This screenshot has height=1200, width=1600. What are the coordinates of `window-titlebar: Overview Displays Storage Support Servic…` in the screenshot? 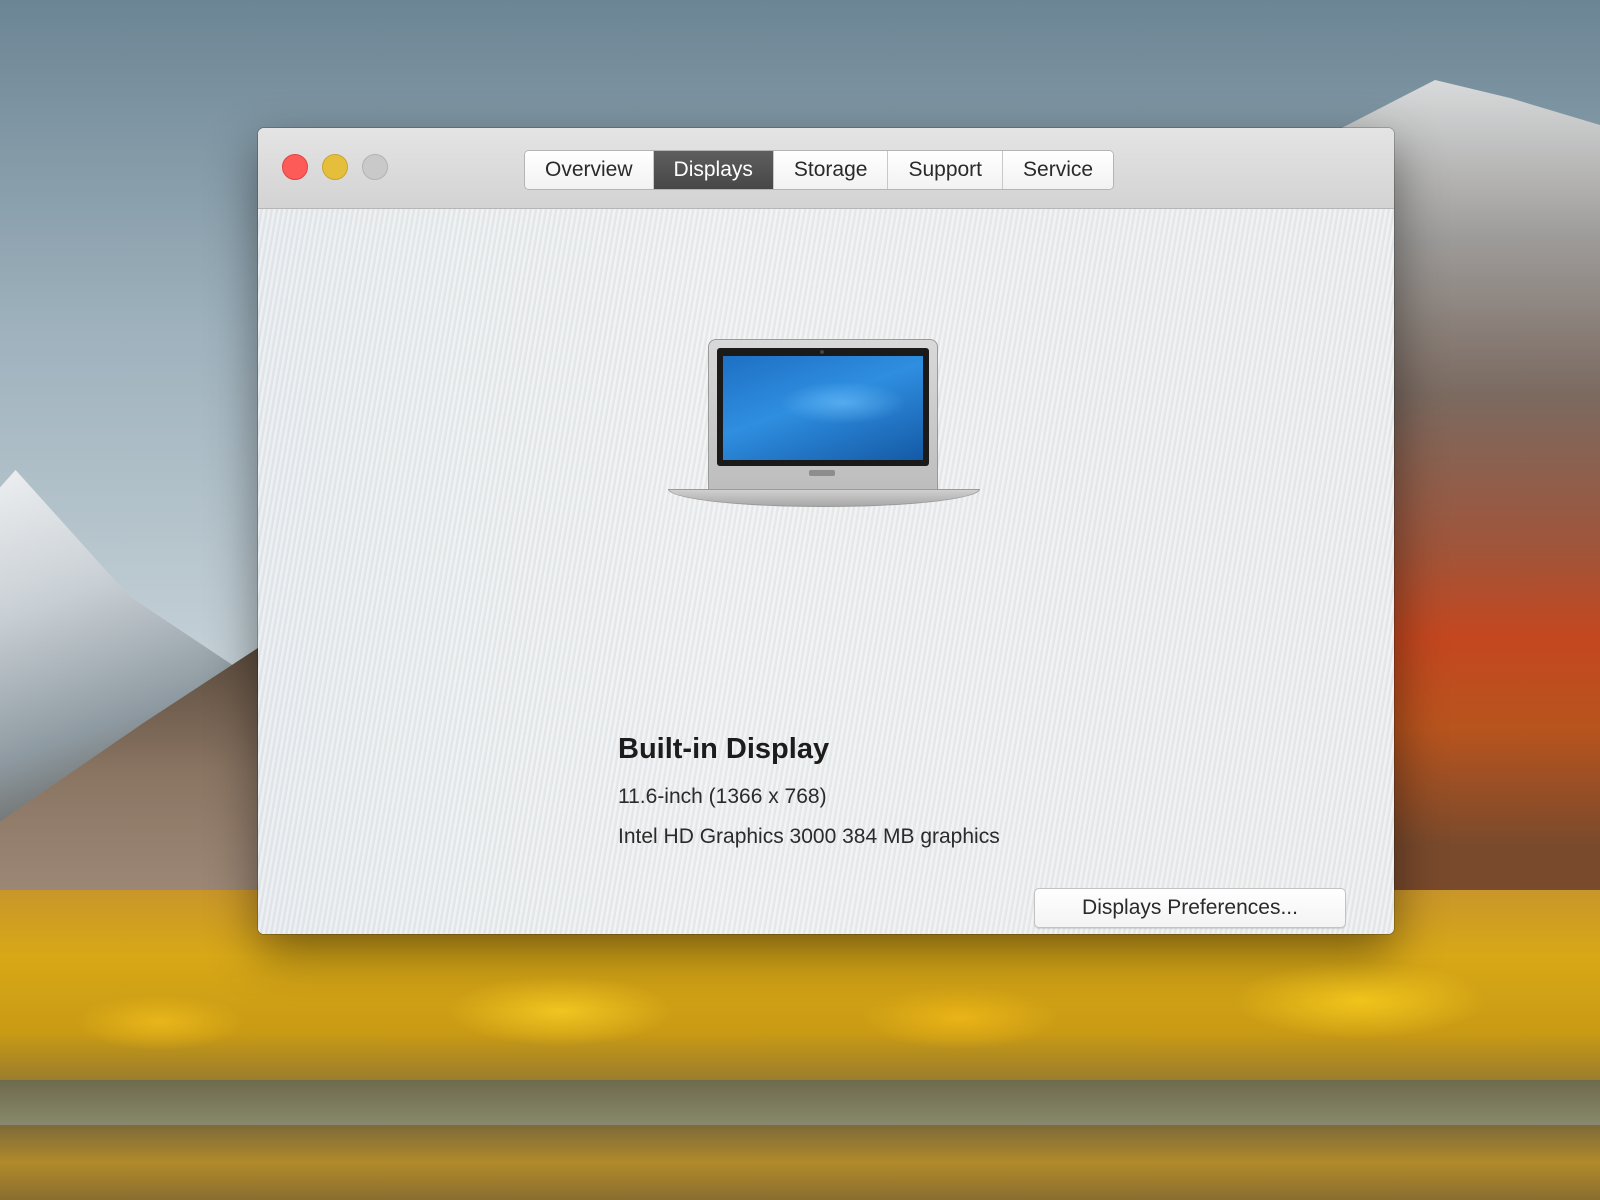 It's located at (826, 168).